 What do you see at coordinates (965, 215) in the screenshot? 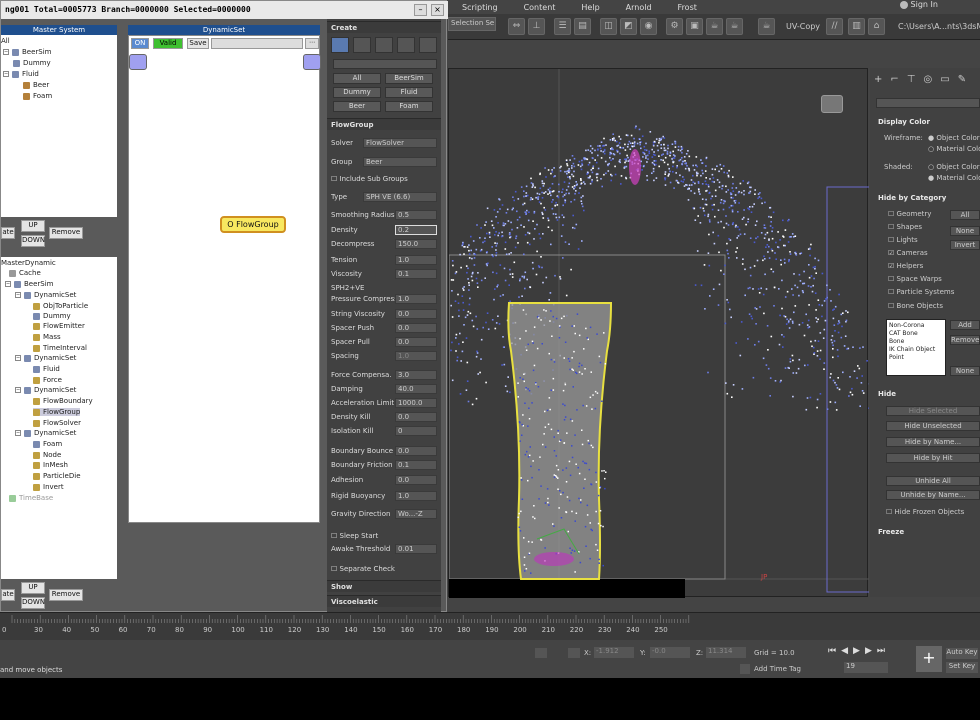
I see `cat-all-button: All` at bounding box center [965, 215].